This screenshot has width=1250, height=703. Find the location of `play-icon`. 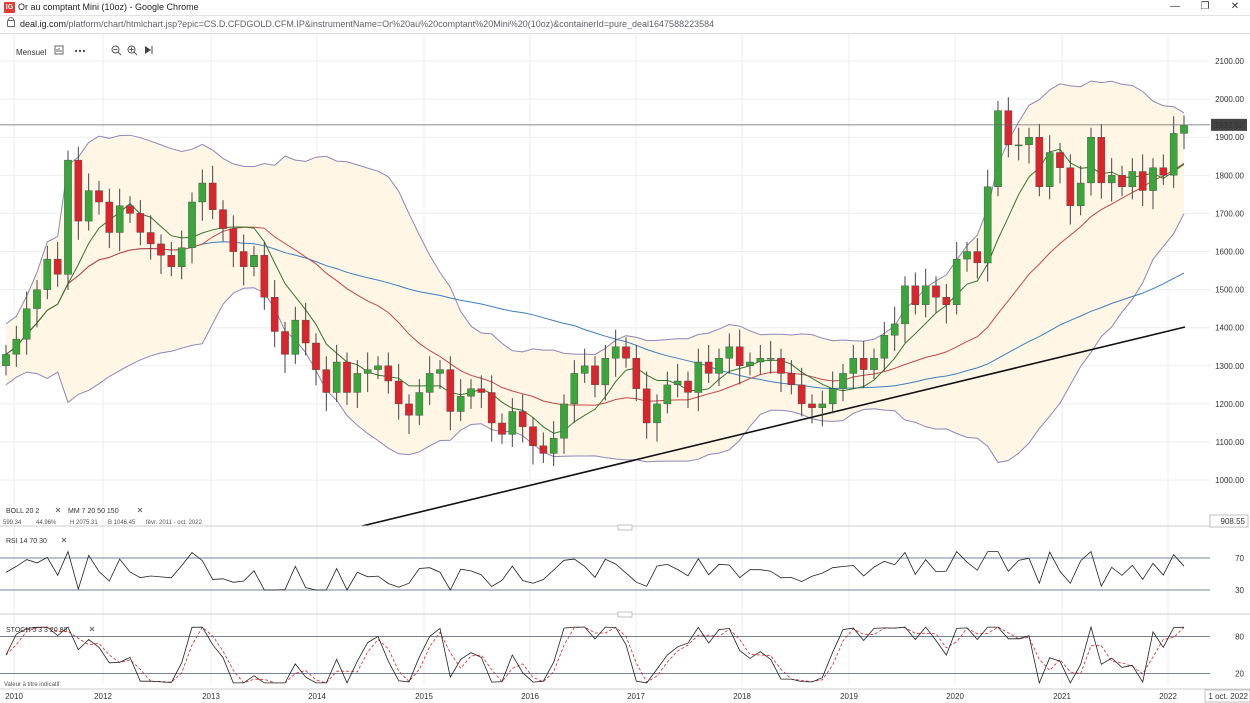

play-icon is located at coordinates (149, 50).